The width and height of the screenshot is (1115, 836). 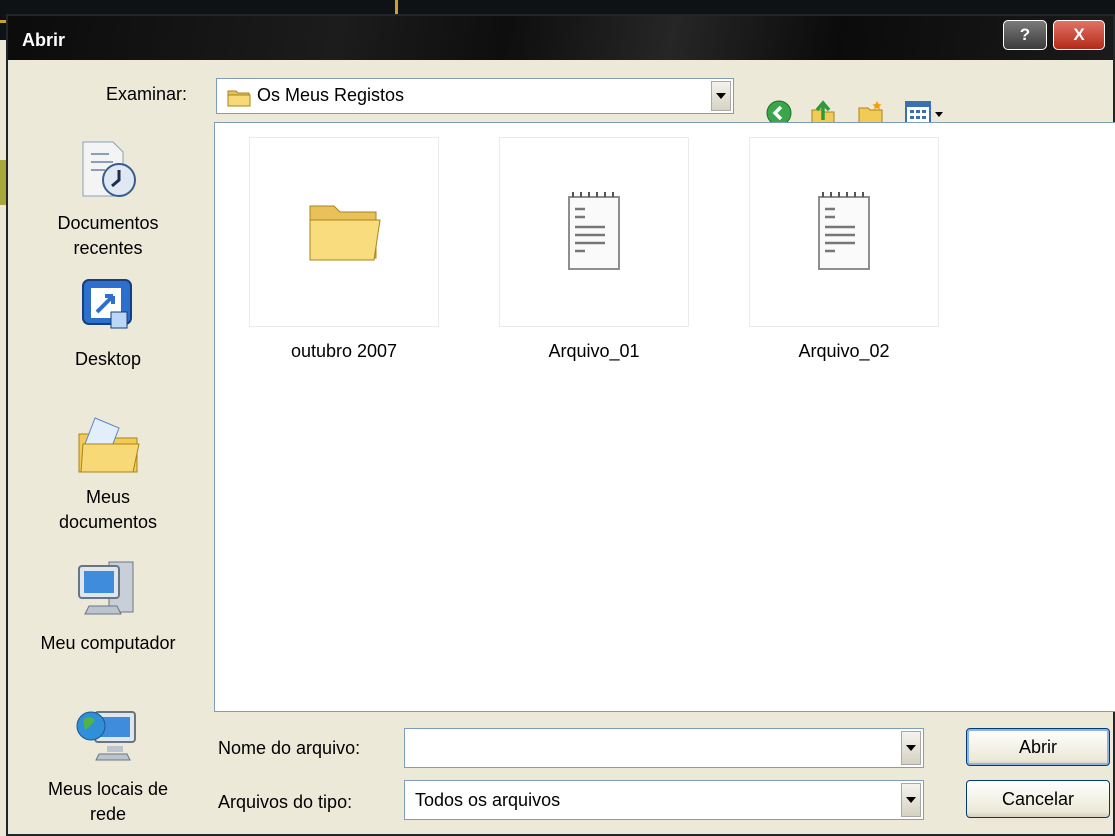 What do you see at coordinates (108, 359) in the screenshot?
I see `place-desktop-label: Desktop` at bounding box center [108, 359].